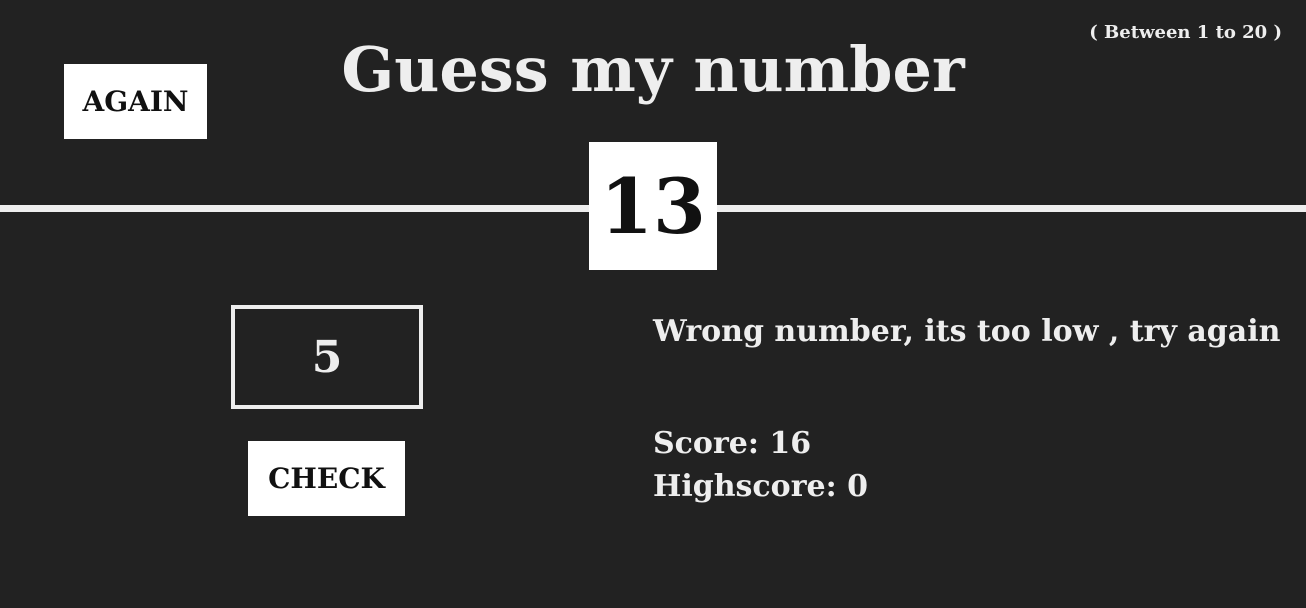 This screenshot has height=608, width=1306. What do you see at coordinates (790, 443) in the screenshot?
I see `score-value: 16` at bounding box center [790, 443].